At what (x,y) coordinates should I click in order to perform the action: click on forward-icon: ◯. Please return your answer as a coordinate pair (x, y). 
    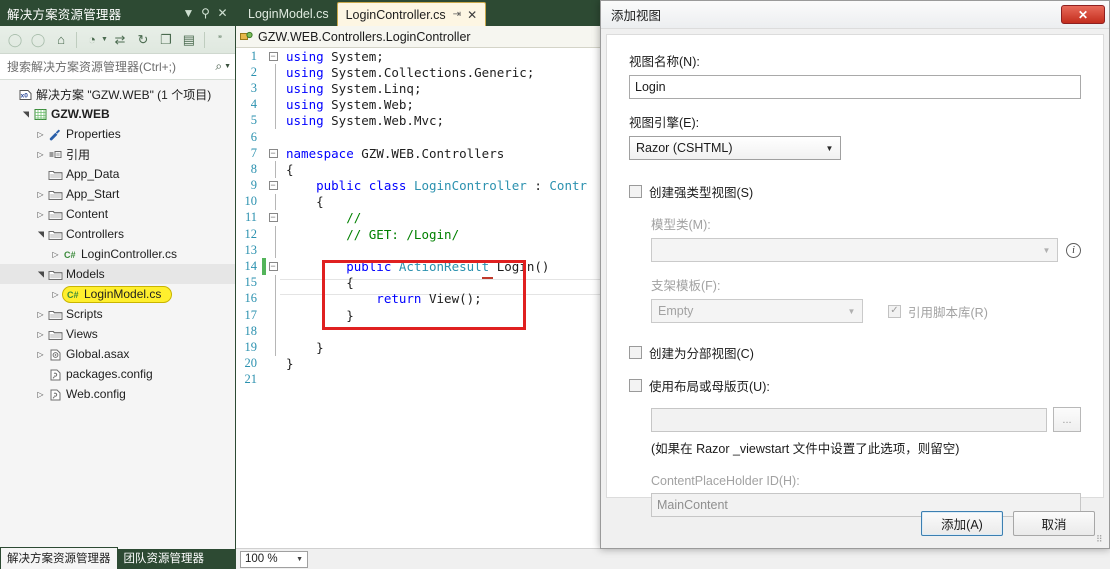
    Looking at the image, I should click on (38, 40).